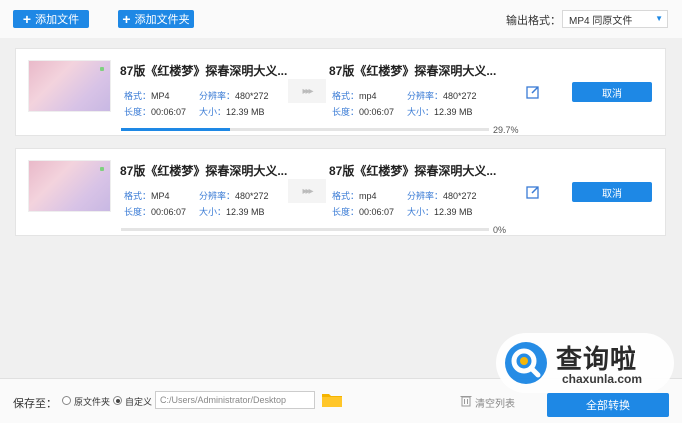  I want to click on watermark-cn: 查询啦, so click(597, 359).